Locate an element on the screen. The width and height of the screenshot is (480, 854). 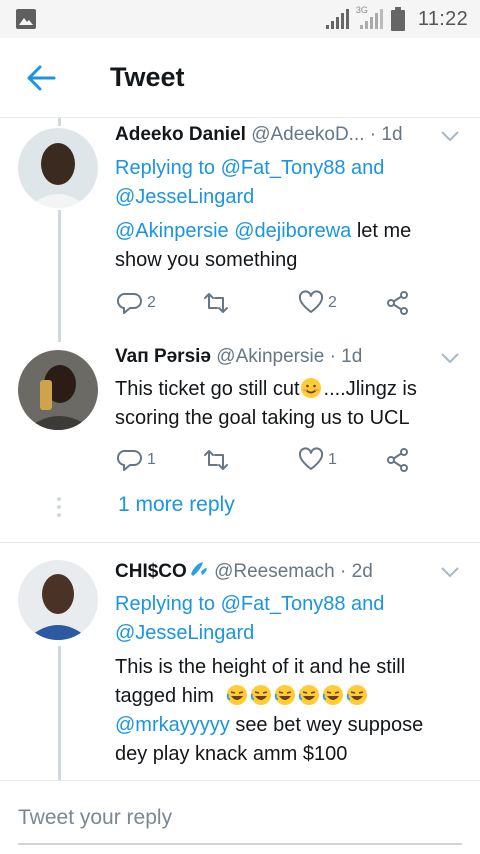
reply-count: 2 is located at coordinates (151, 302).